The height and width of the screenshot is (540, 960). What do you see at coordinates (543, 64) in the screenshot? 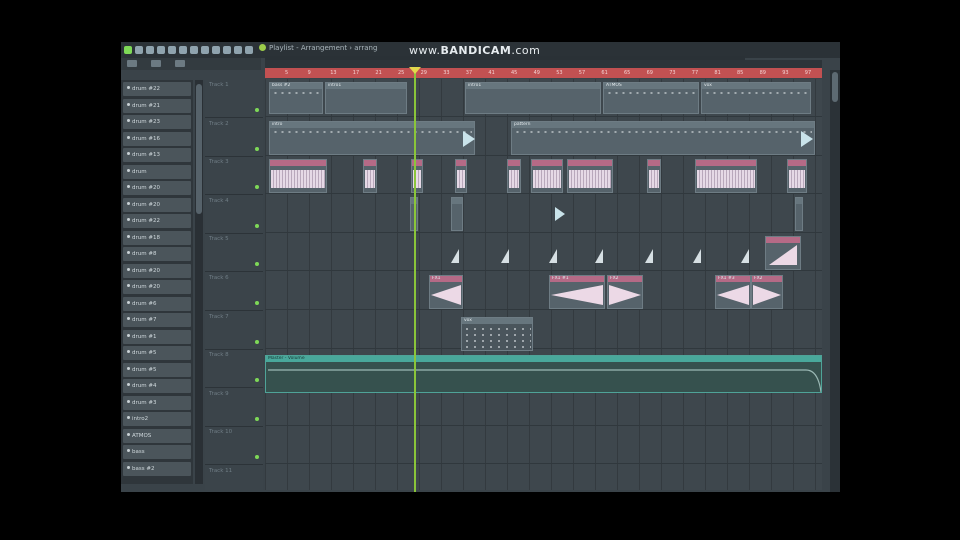
I see `time-marker-bar` at bounding box center [543, 64].